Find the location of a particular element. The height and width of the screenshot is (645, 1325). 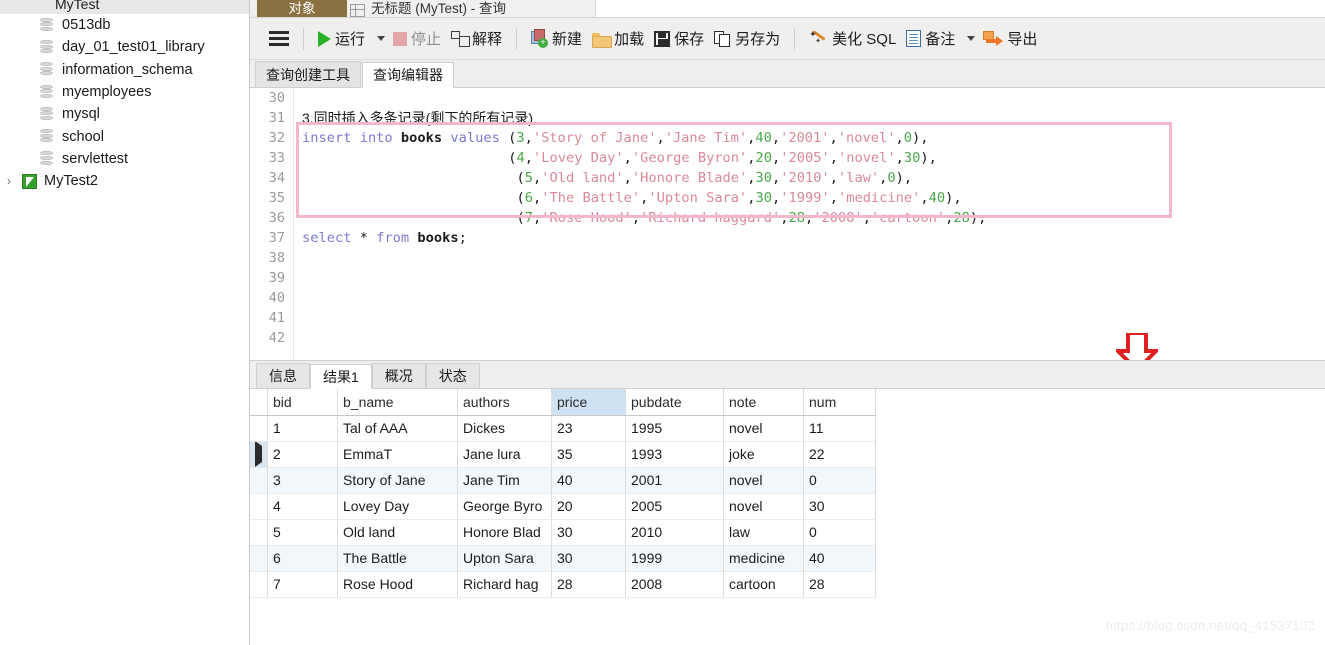

table-row: 7 Rose Hood Richard hag 28 2008 cartoon 28 is located at coordinates (563, 584).